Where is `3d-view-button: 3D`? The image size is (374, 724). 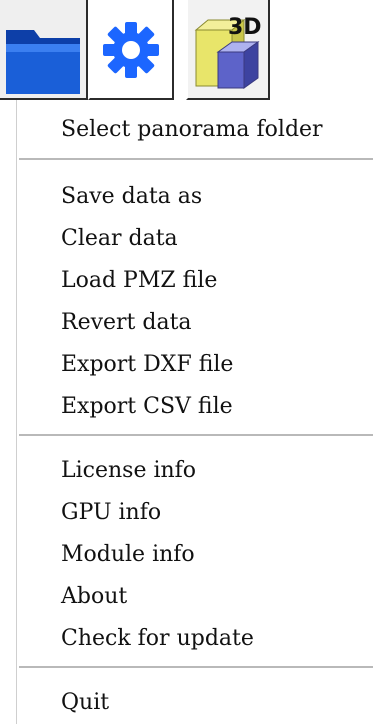
3d-view-button: 3D is located at coordinates (228, 50).